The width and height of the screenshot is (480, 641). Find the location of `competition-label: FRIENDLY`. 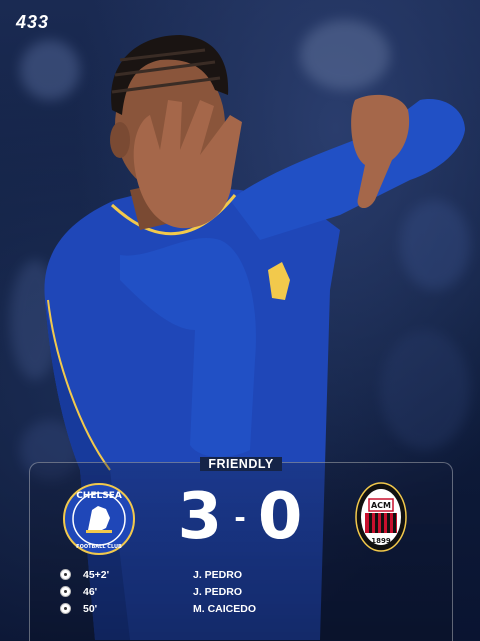

competition-label: FRIENDLY is located at coordinates (241, 464).